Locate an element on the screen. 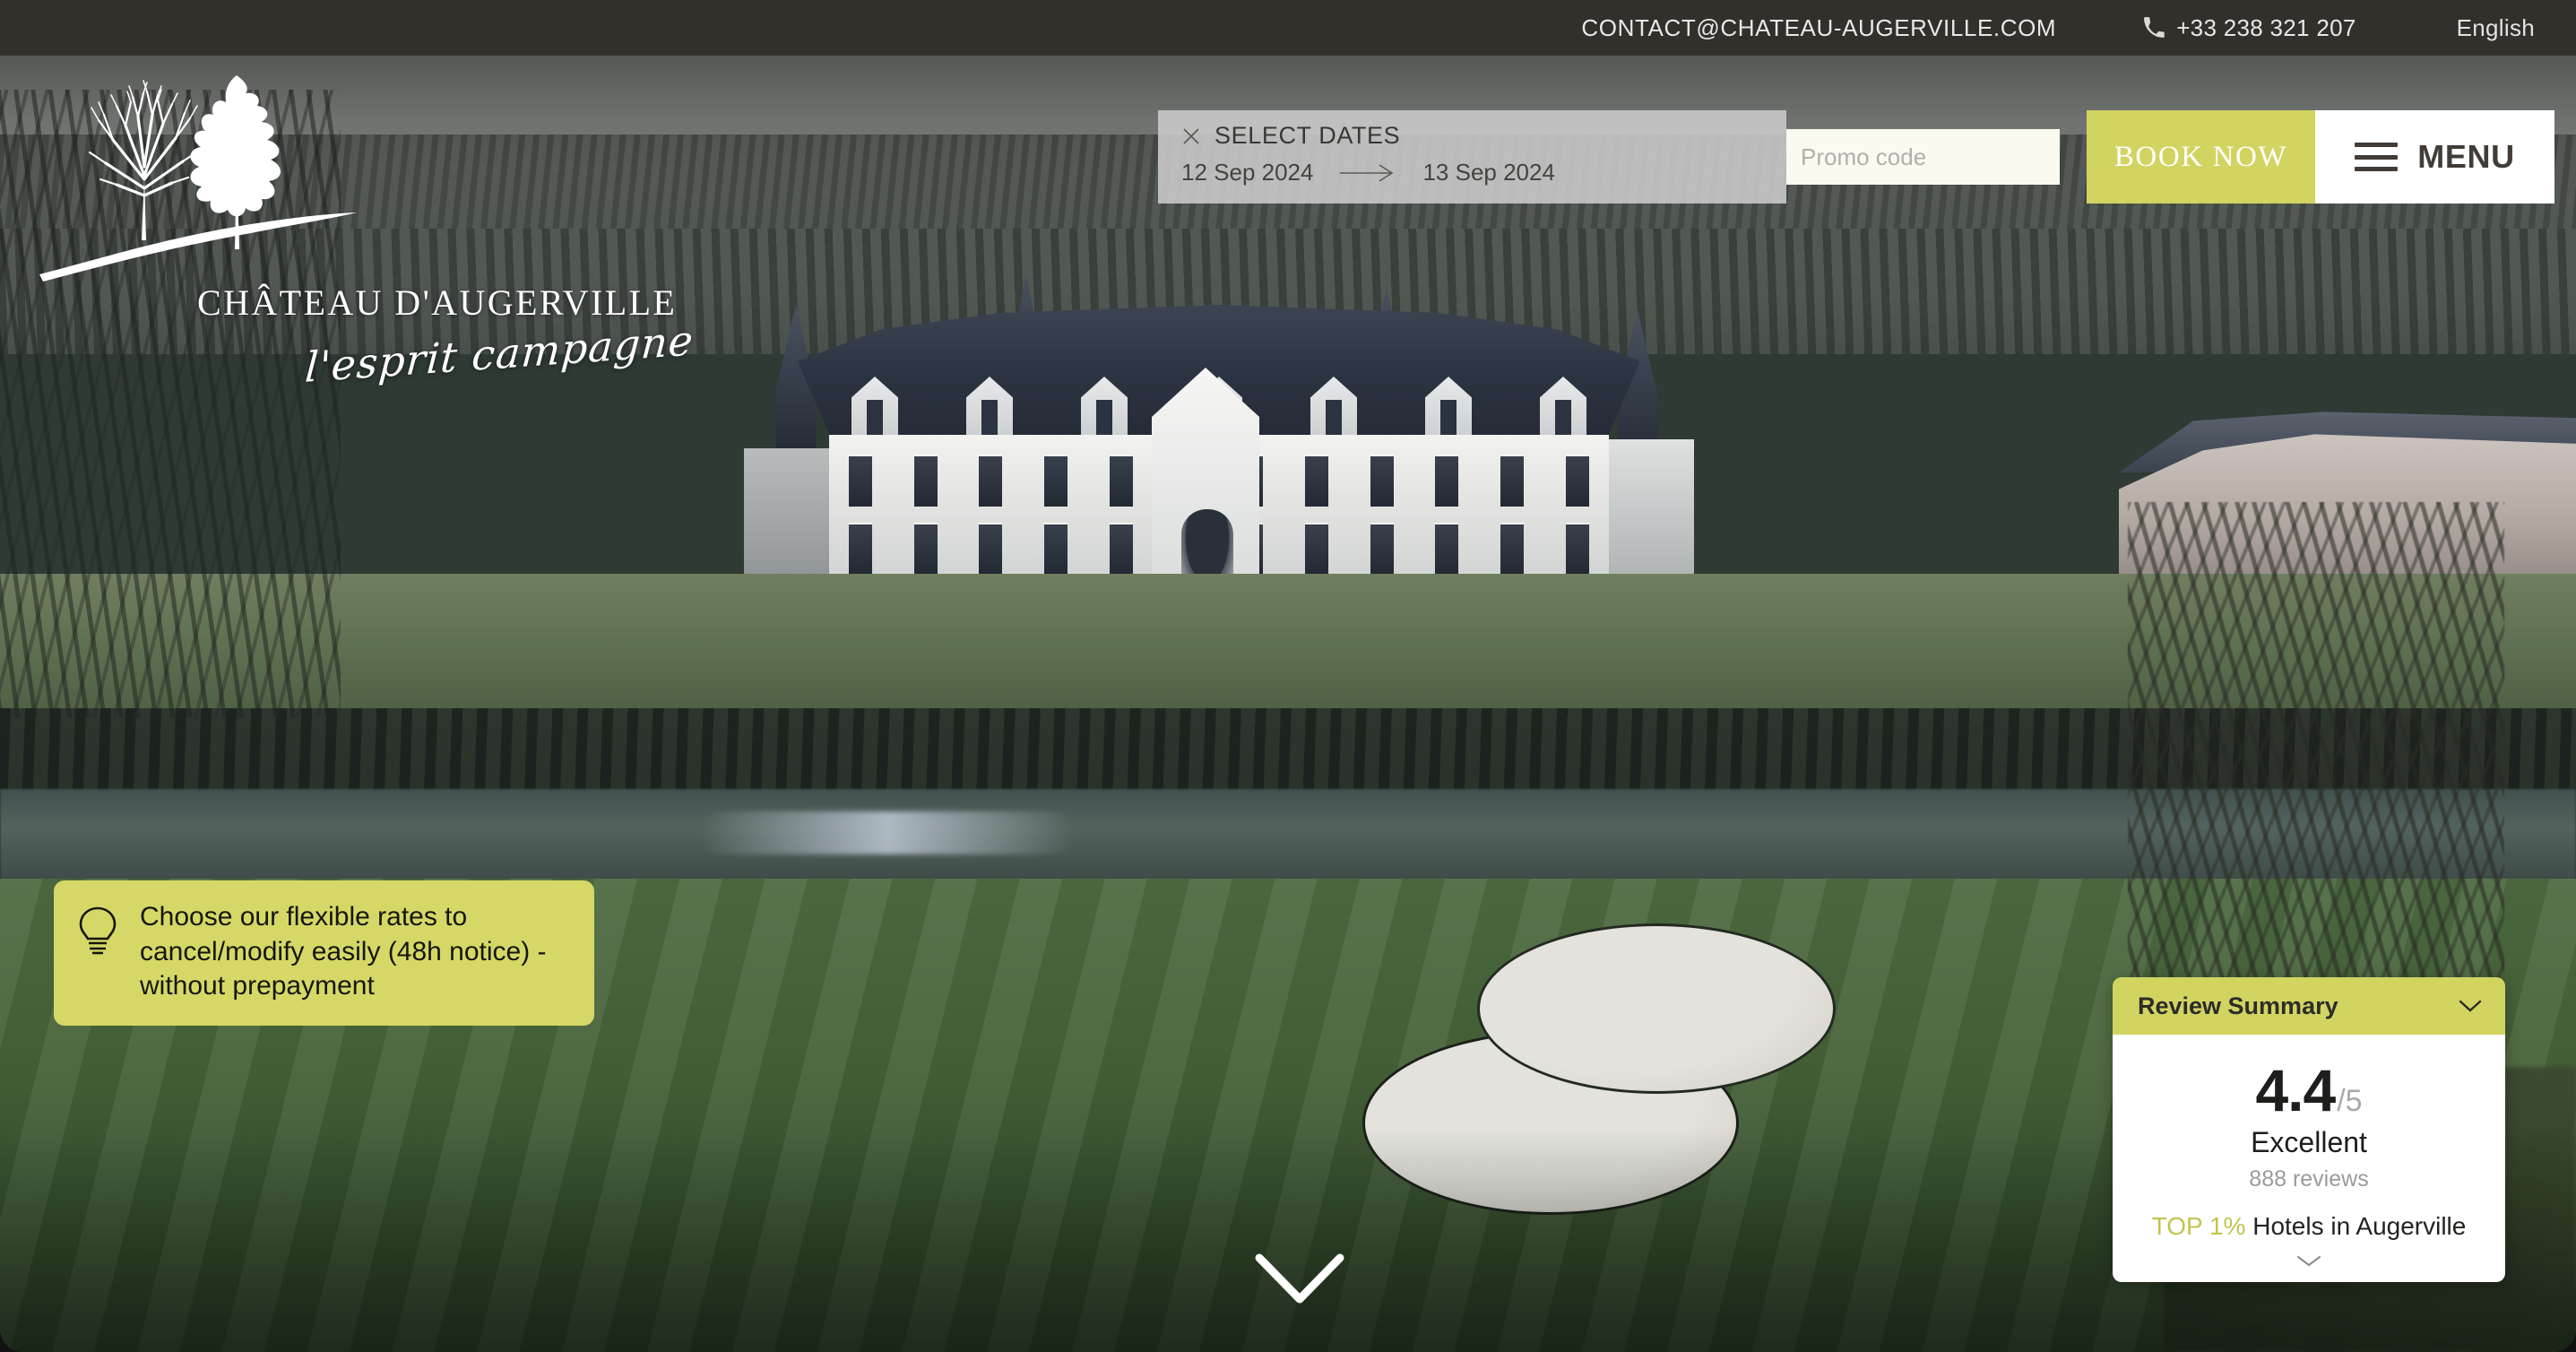 Image resolution: width=2576 pixels, height=1352 pixels. review-summary-header: Review Summary is located at coordinates (2309, 1006).